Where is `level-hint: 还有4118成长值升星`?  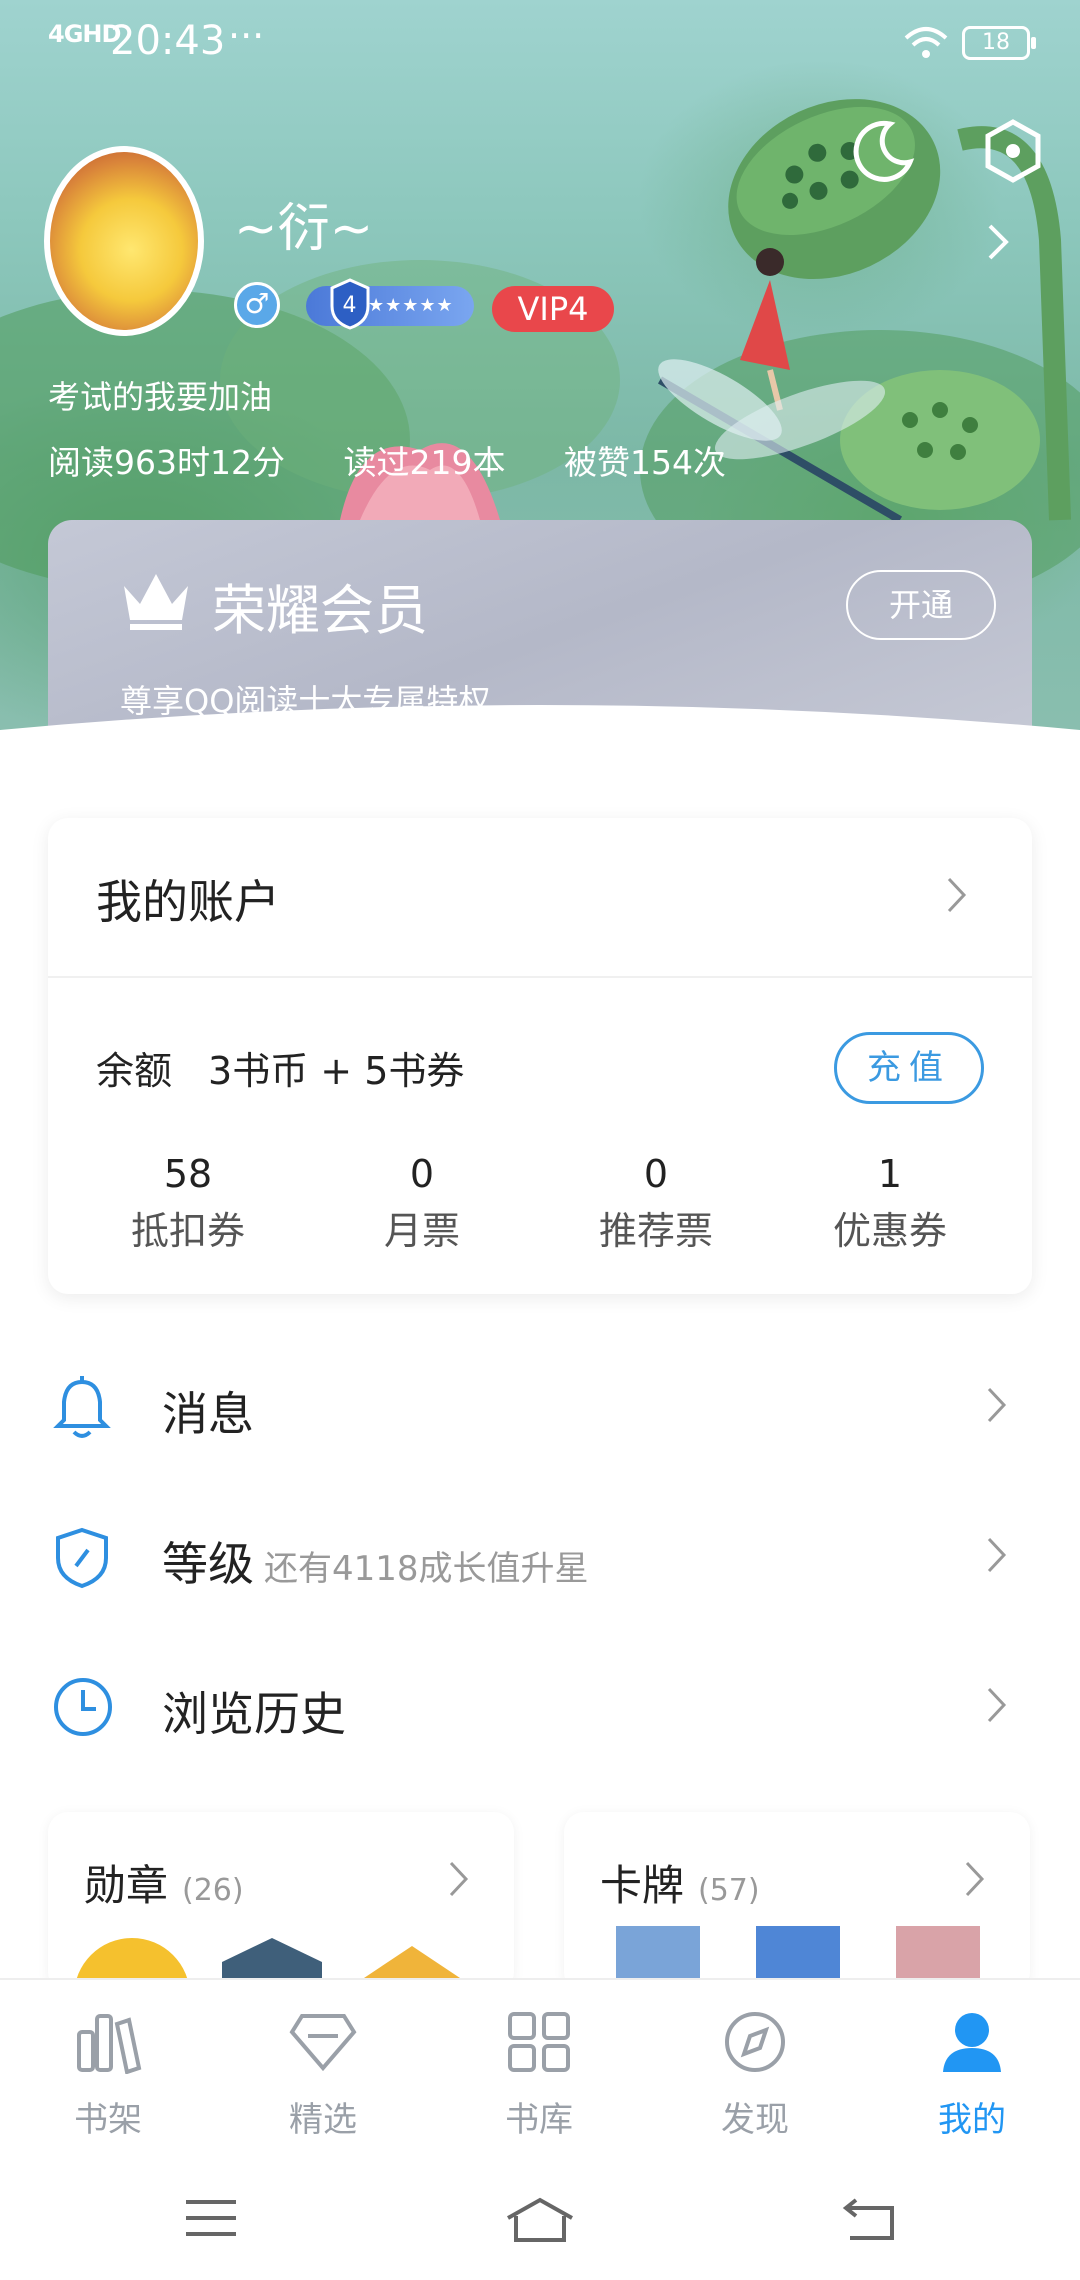
level-hint: 还有4118成长值升星 is located at coordinates (426, 1569).